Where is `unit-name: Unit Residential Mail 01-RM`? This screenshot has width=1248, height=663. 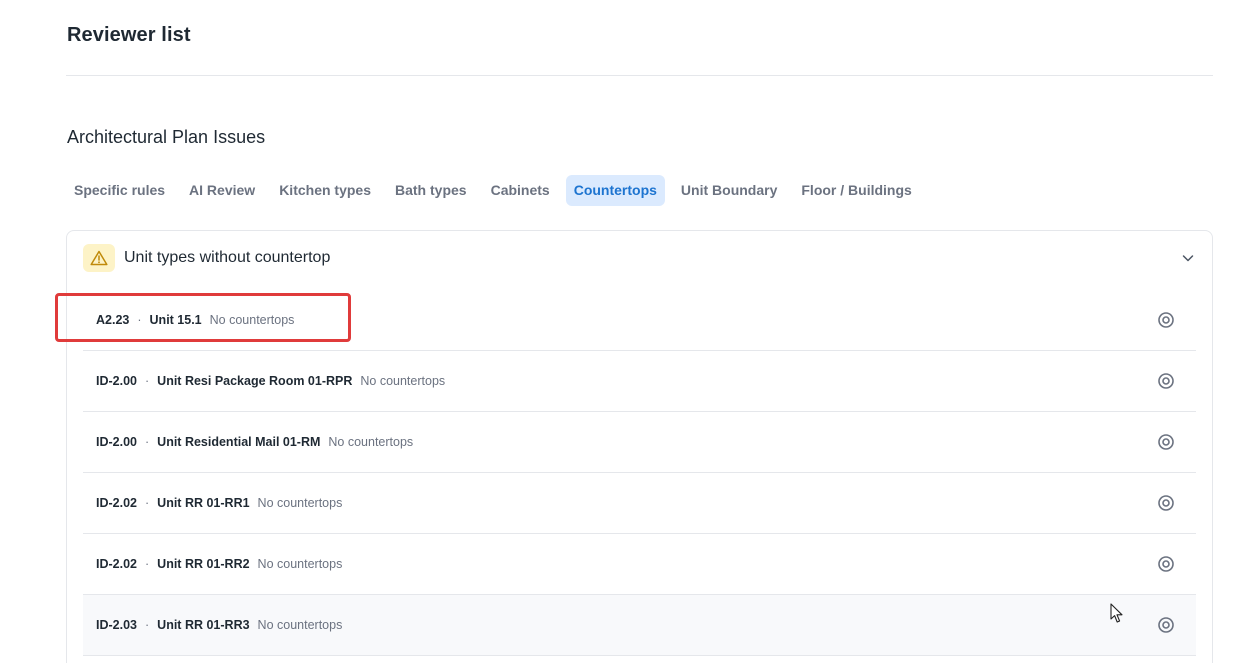
unit-name: Unit Residential Mail 01-RM is located at coordinates (239, 442).